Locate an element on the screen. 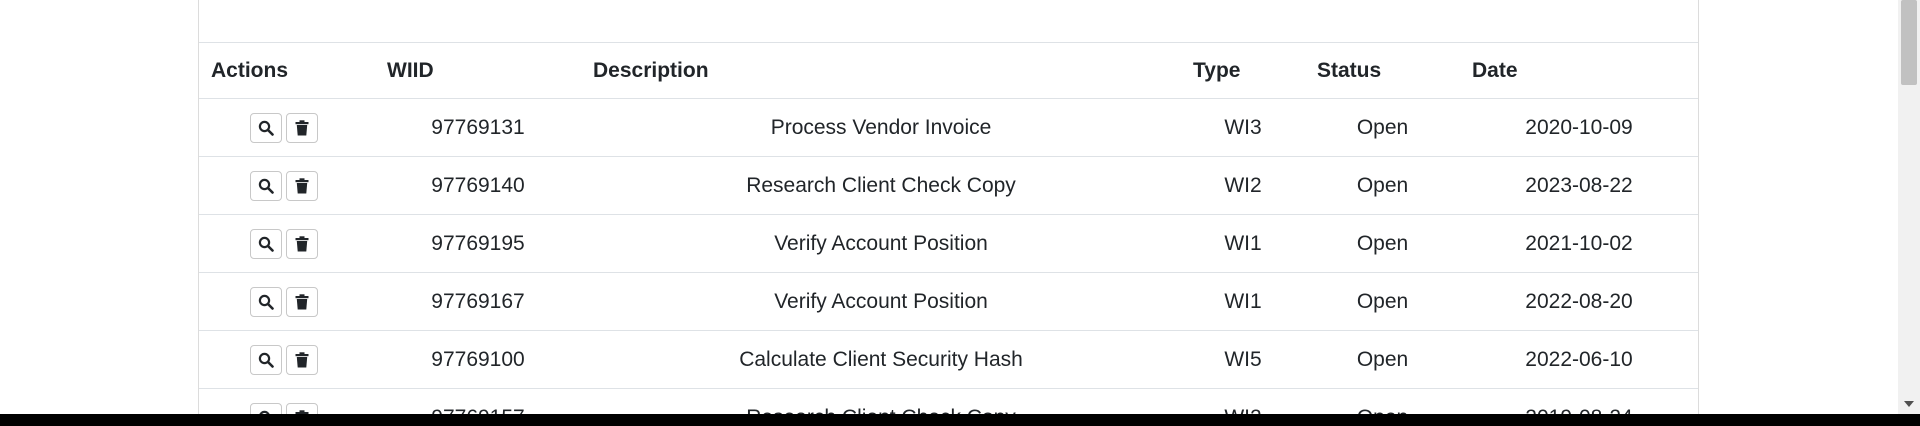  scroll-down-button is located at coordinates (1909, 404).